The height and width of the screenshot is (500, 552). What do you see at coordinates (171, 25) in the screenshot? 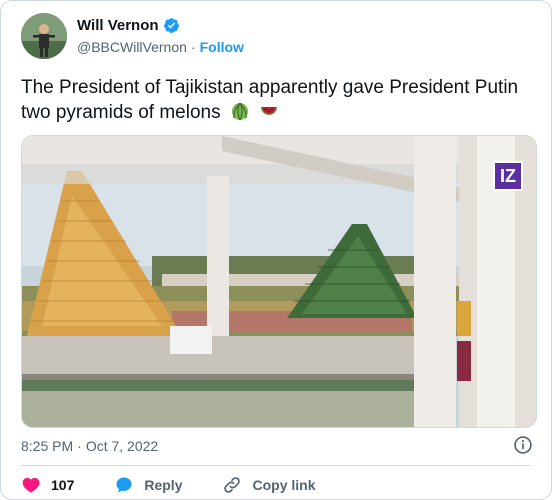
I see `verified-badge-icon` at bounding box center [171, 25].